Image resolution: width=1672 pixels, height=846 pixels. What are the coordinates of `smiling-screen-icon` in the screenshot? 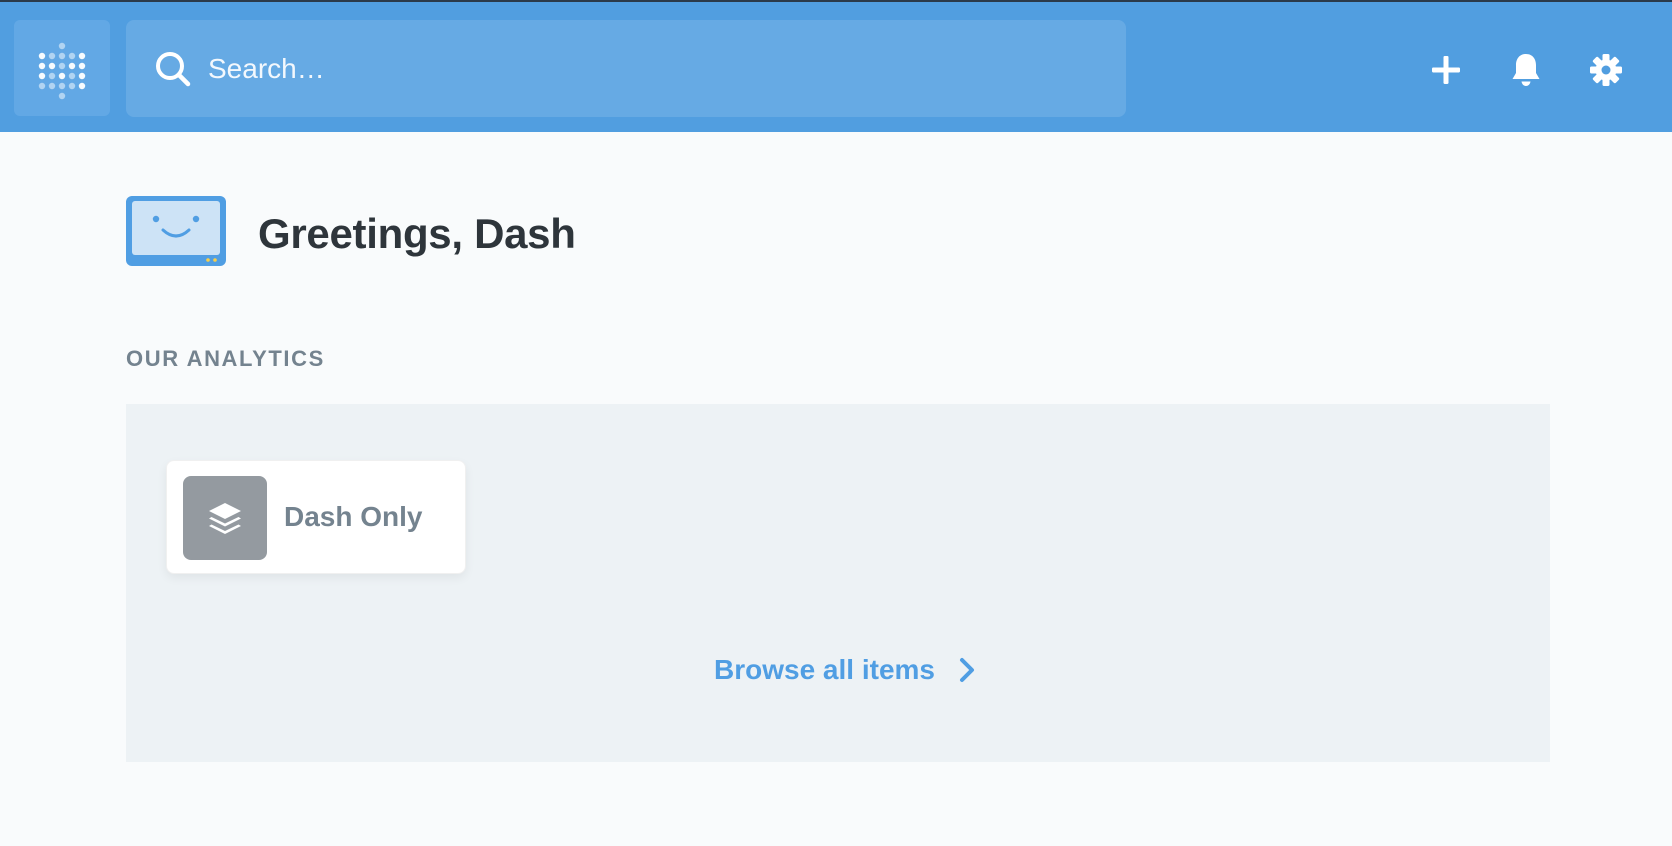 It's located at (176, 231).